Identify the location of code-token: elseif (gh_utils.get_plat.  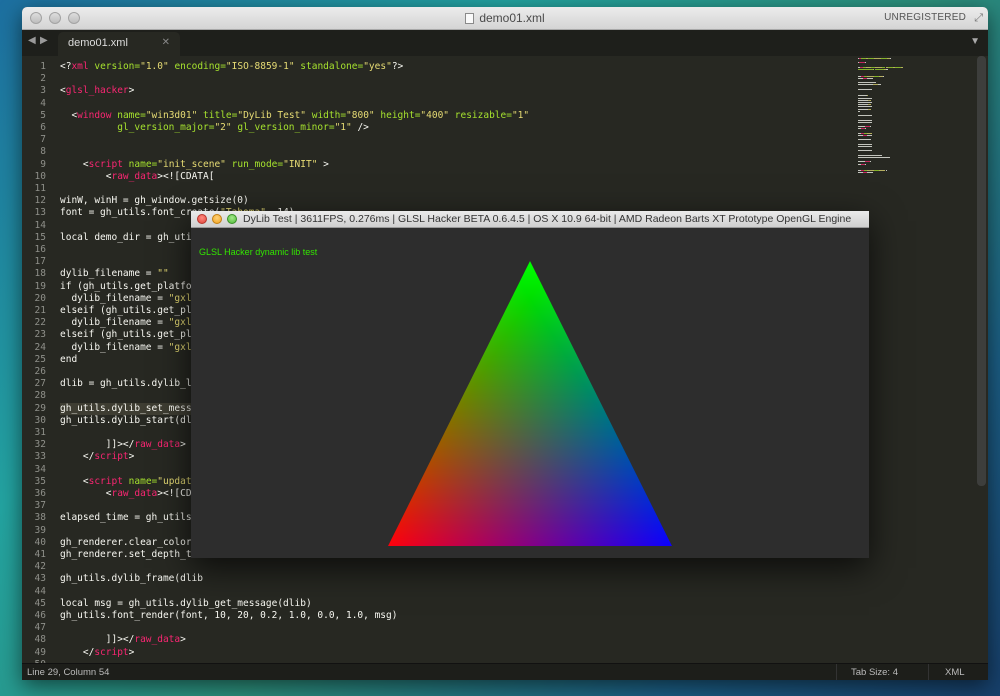
(131, 335).